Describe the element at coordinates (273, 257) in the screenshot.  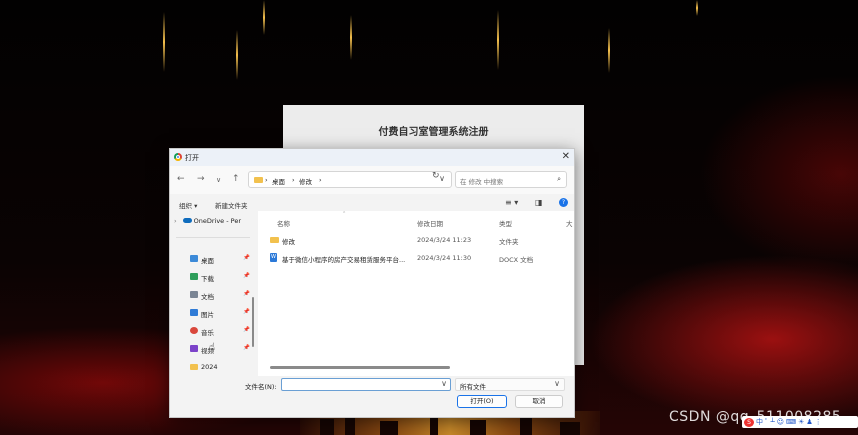
I see `word-doc-icon: W` at that location.